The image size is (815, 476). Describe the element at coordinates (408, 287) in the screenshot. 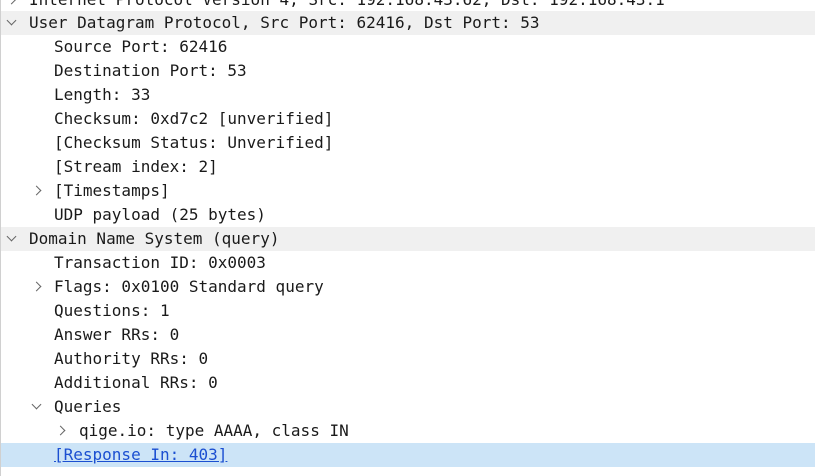

I see `tree-row-flags: Flags: 0x0100 Standard query` at that location.